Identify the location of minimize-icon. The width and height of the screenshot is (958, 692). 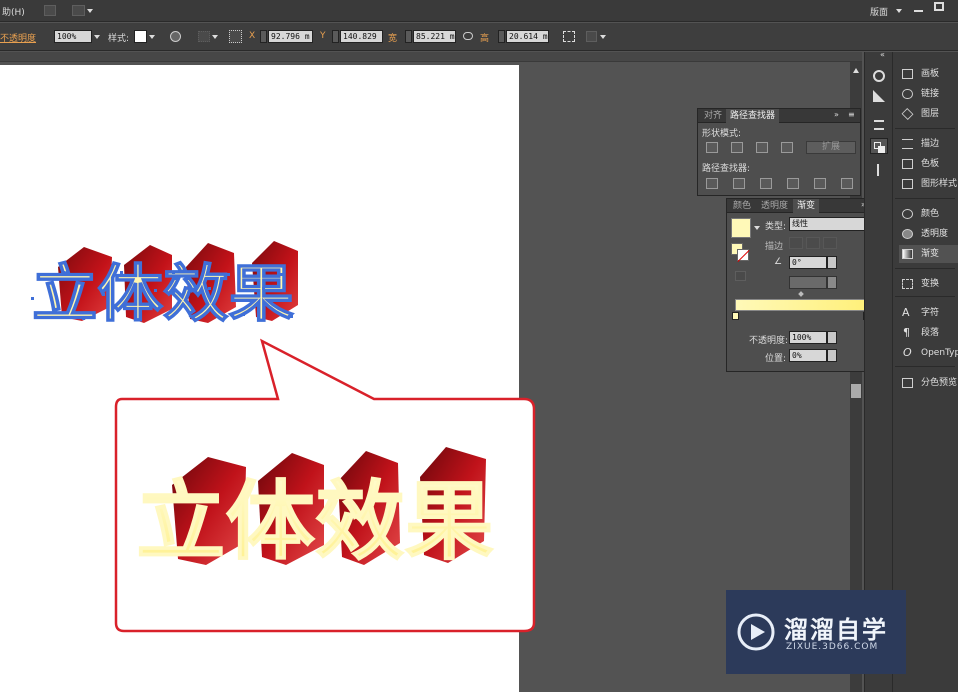
(918, 11).